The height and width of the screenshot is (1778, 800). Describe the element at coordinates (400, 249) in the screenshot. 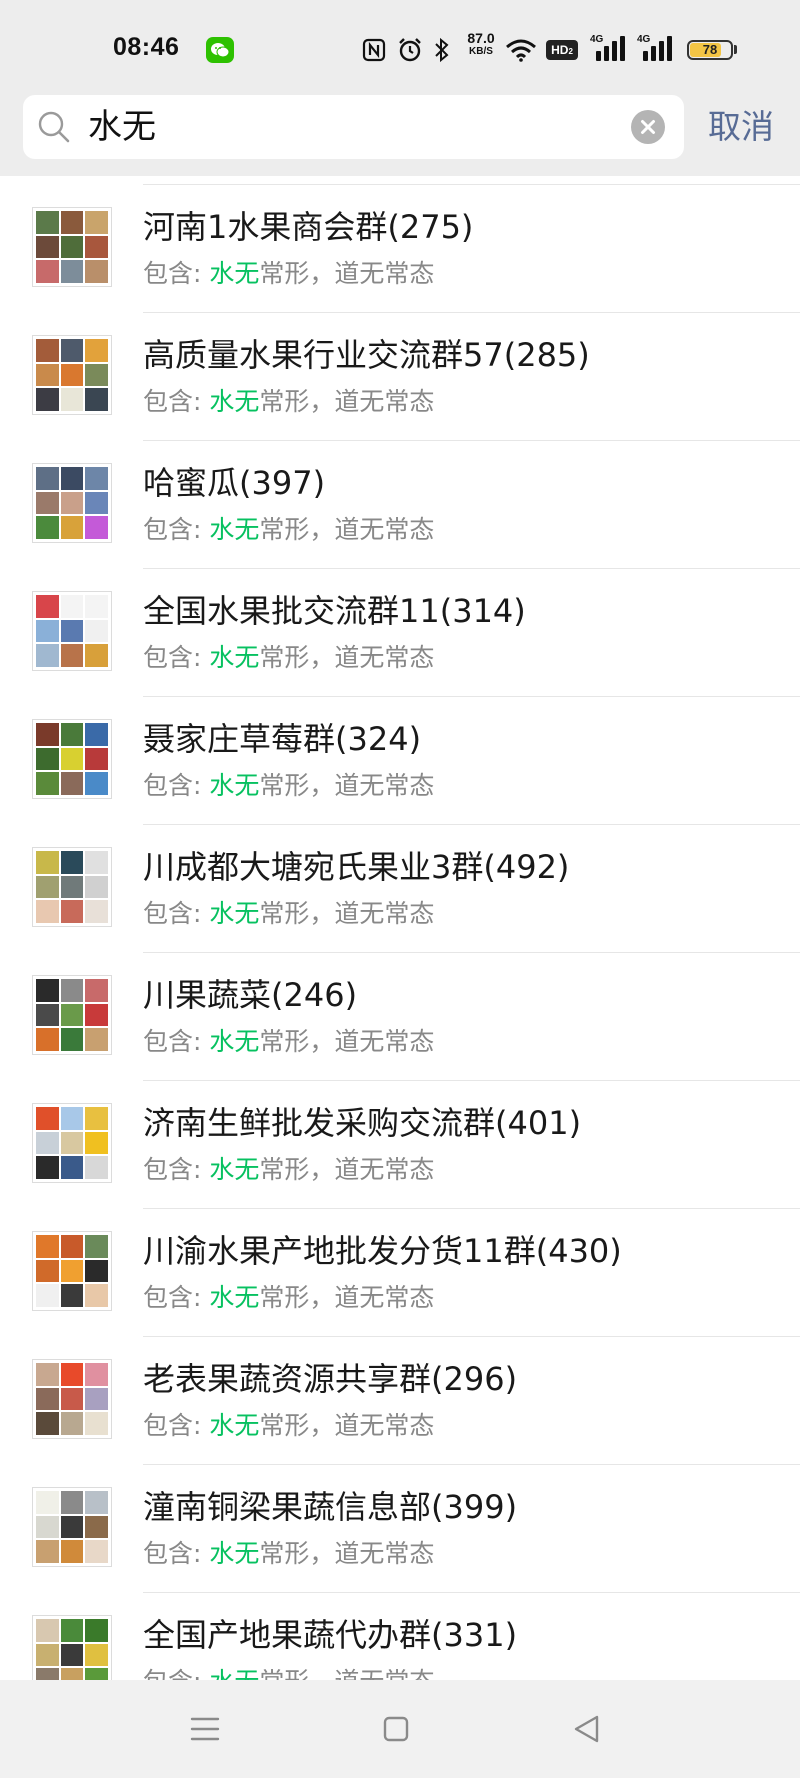

I see `group-result-item: 河南1水果商会群(275) 包含: 水无常形，道无常态` at that location.